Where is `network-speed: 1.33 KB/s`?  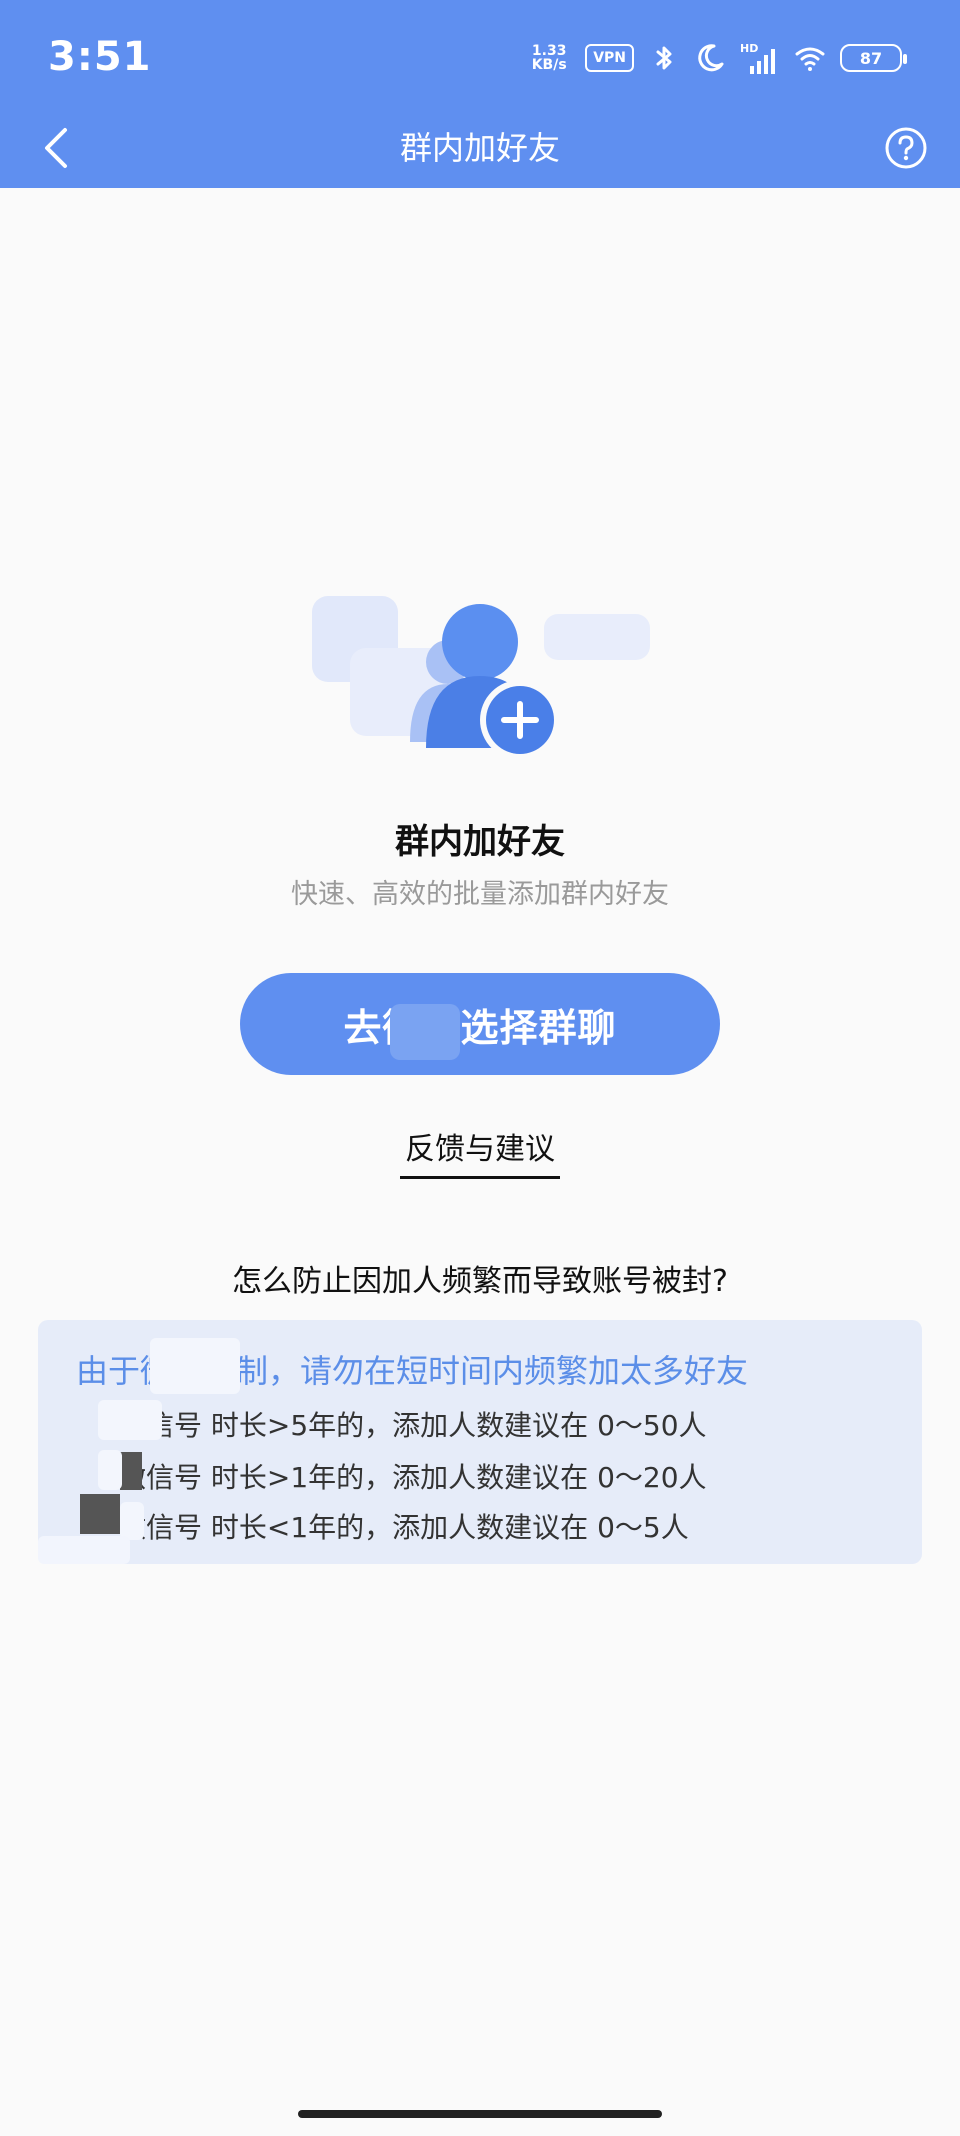
network-speed: 1.33 KB/s is located at coordinates (549, 58).